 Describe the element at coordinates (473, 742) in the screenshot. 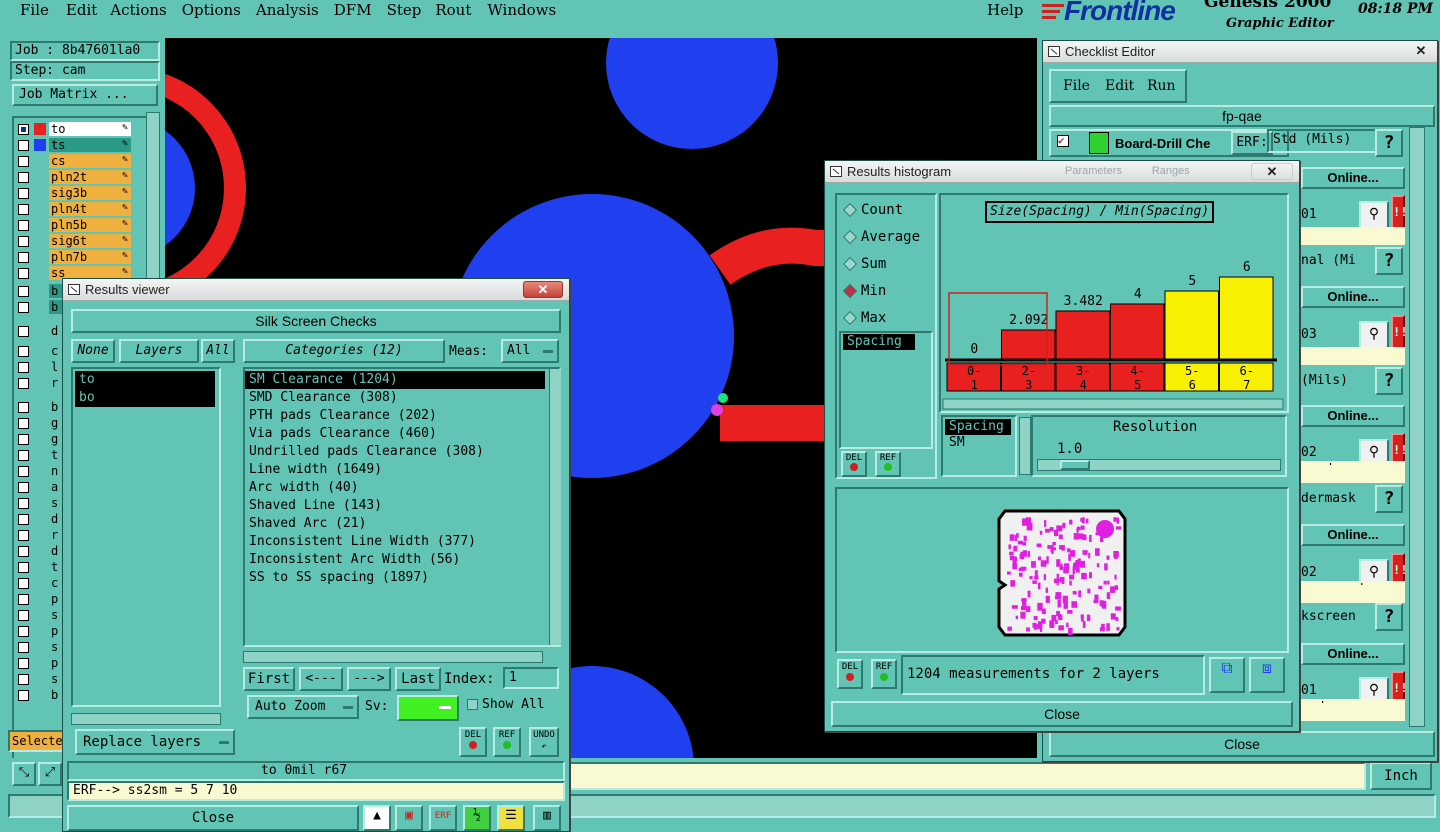

I see `del-button: DEL` at that location.